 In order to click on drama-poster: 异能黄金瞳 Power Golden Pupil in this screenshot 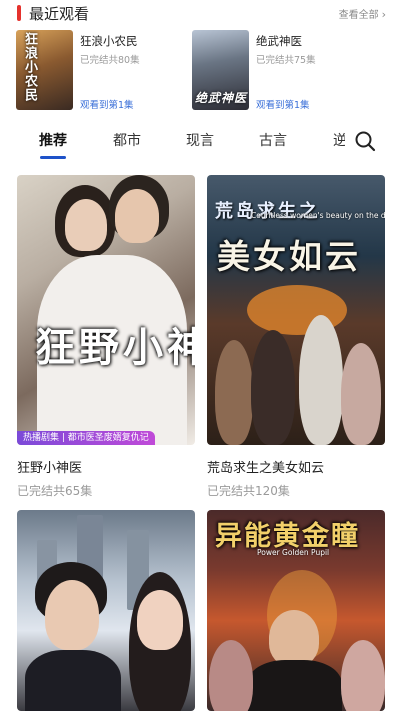, I will do `click(296, 610)`.